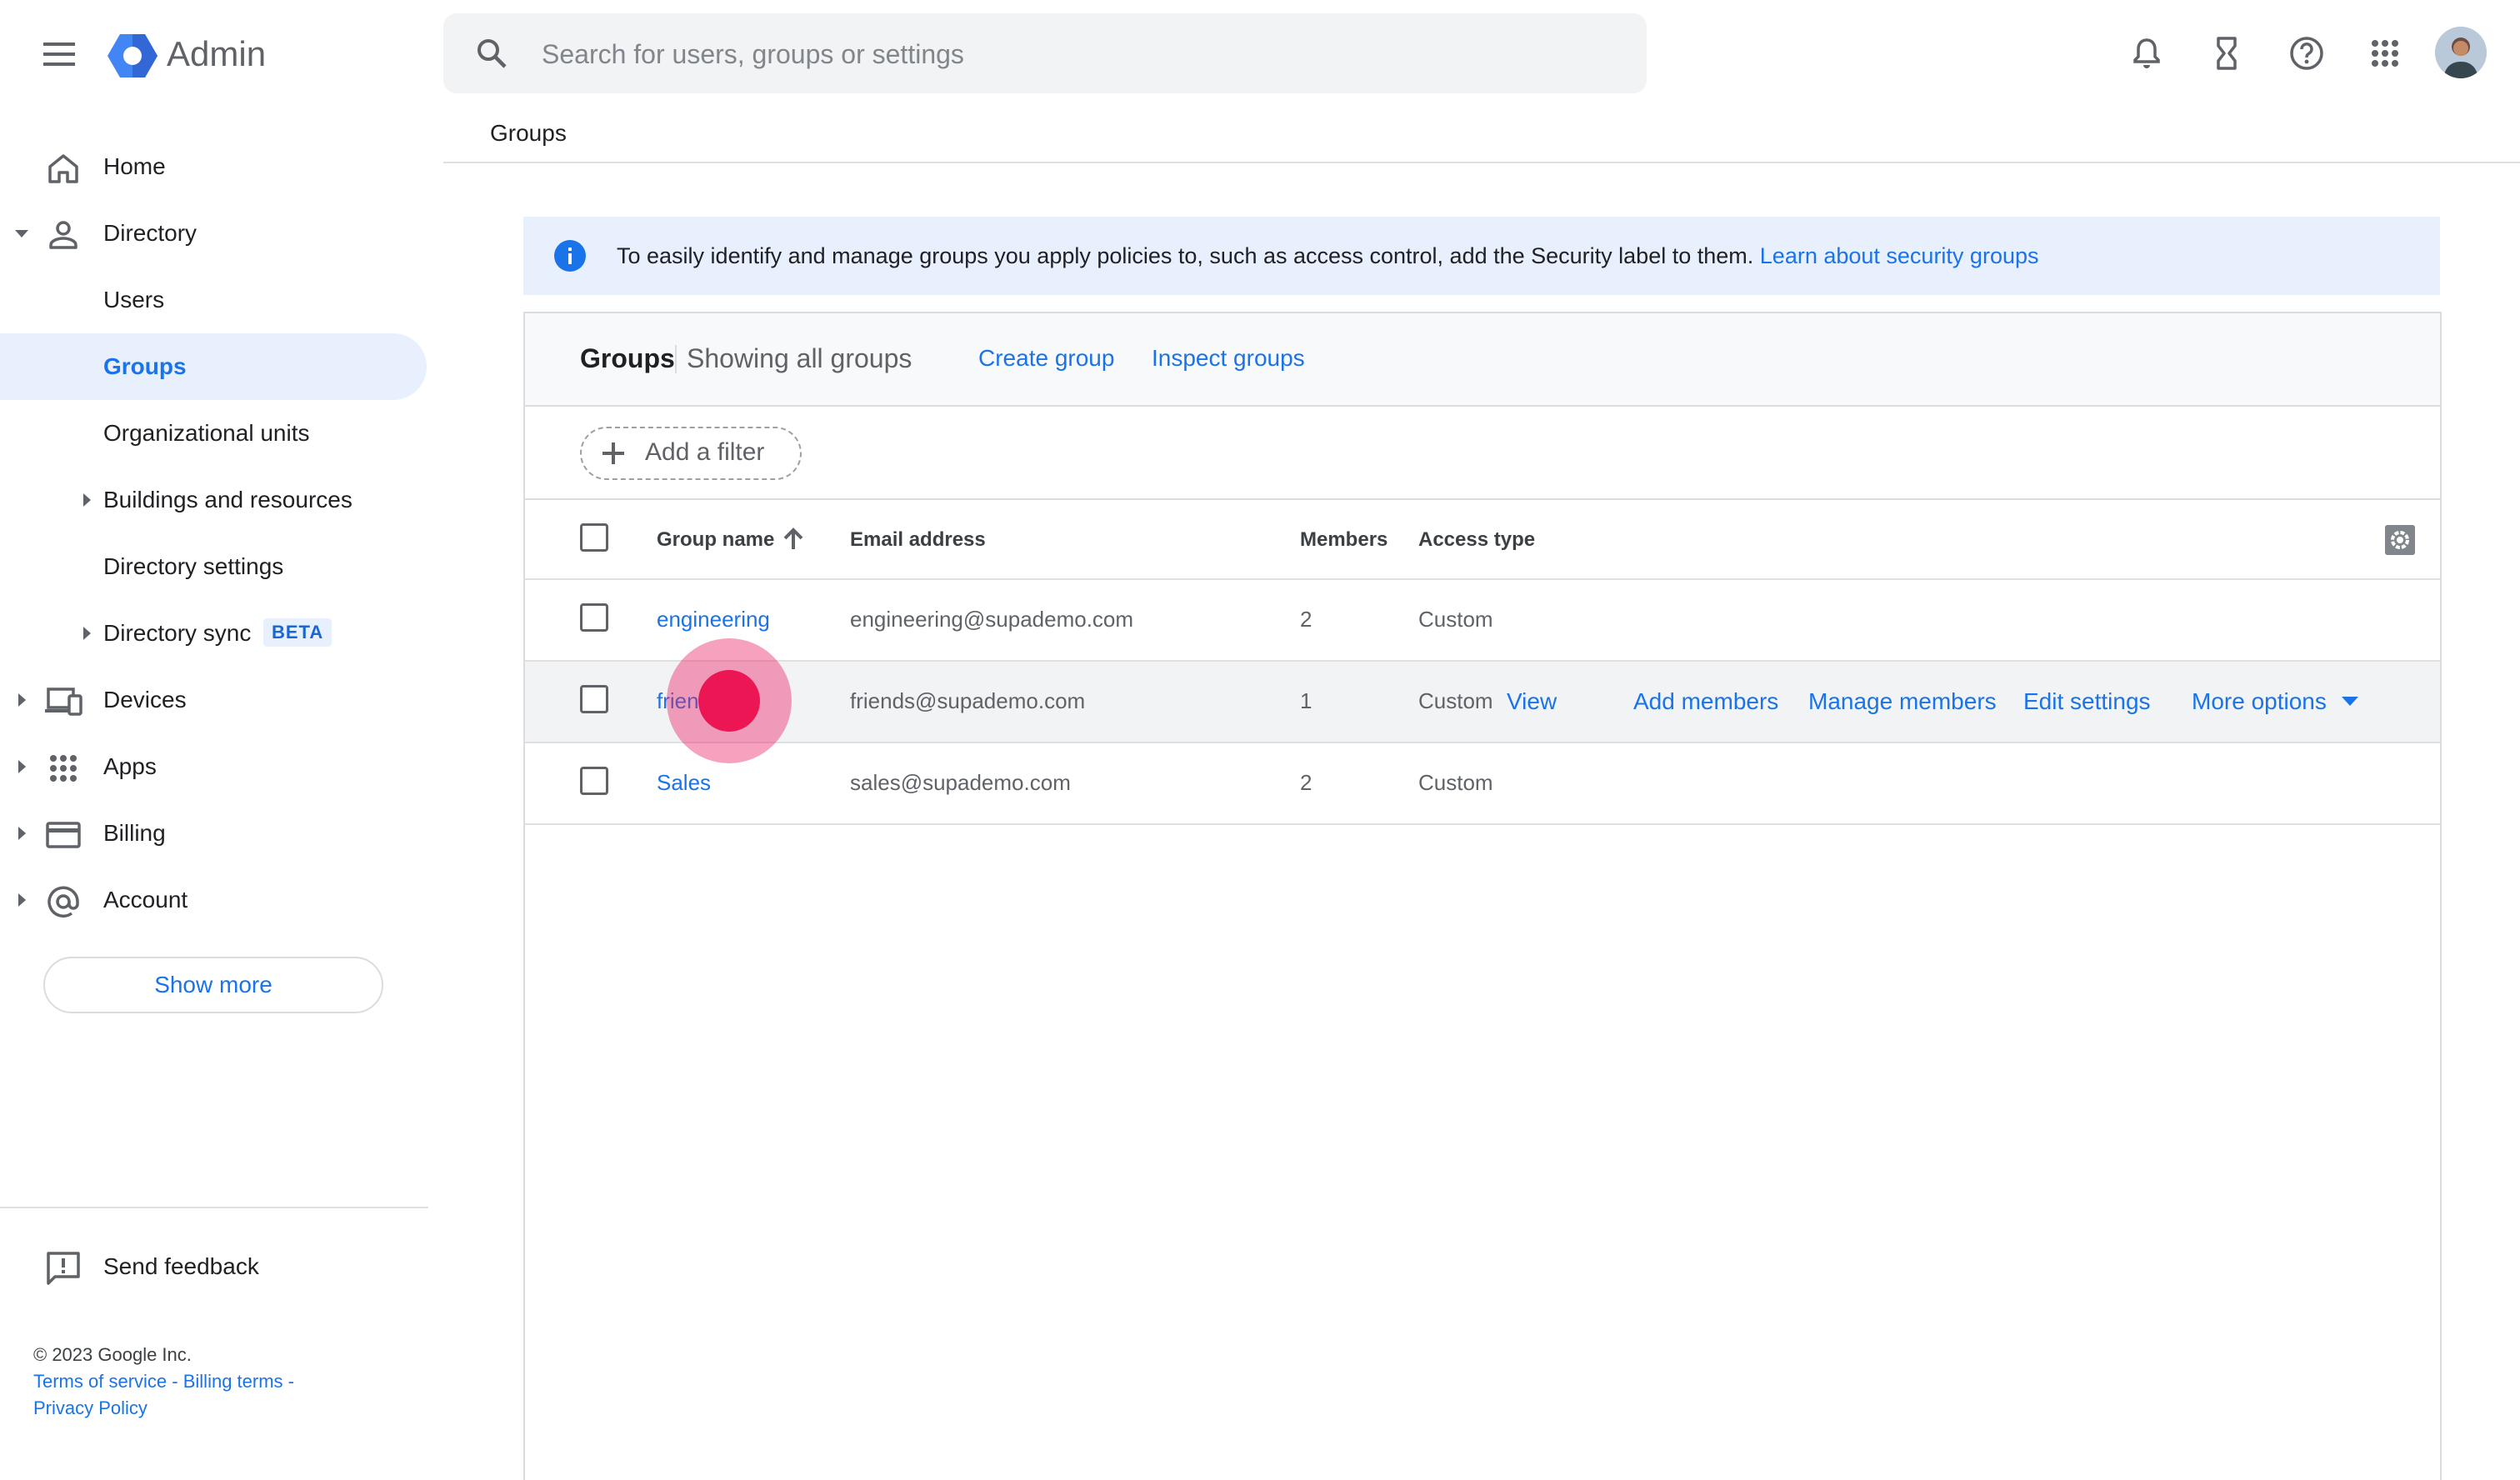 This screenshot has width=2520, height=1480. What do you see at coordinates (150, 233) in the screenshot?
I see `sidebar-item-label: Directory` at bounding box center [150, 233].